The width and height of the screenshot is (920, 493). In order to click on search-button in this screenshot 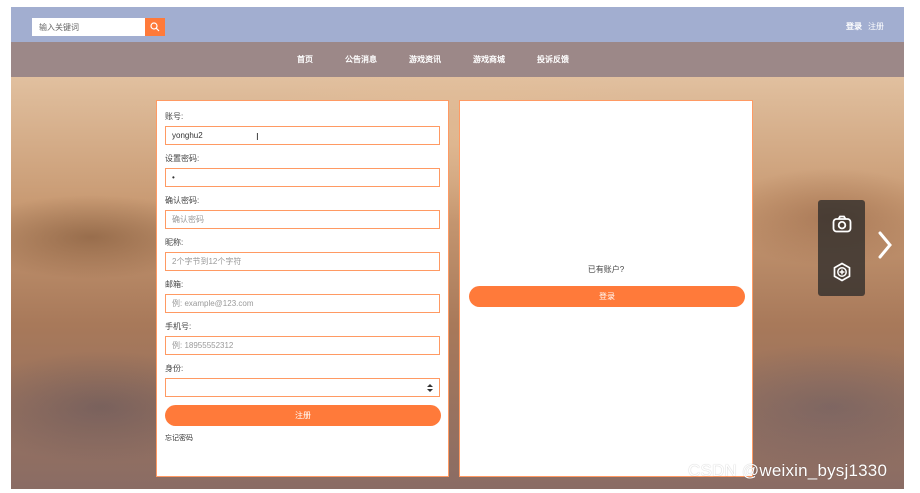, I will do `click(155, 27)`.